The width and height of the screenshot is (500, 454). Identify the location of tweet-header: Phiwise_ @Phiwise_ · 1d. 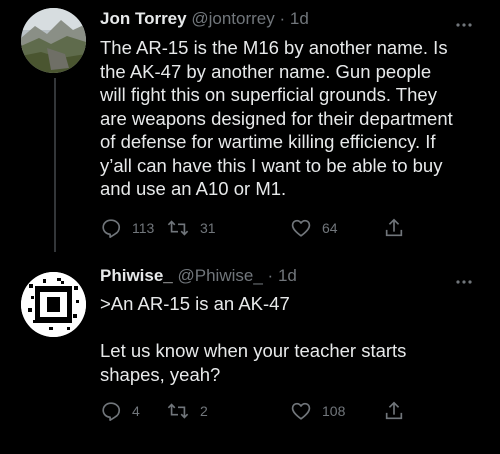
(280, 276).